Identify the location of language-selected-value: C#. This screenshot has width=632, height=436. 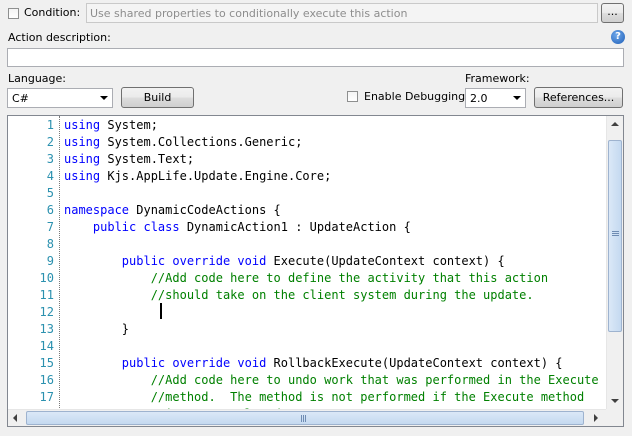
(20, 98).